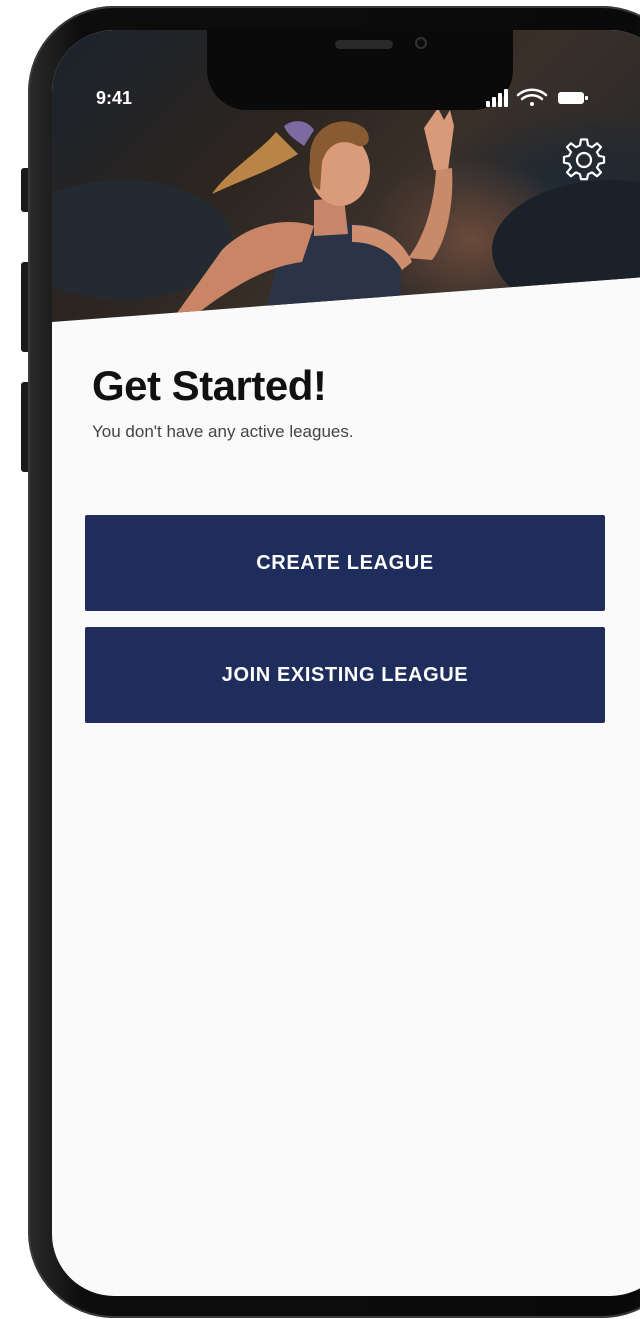 The width and height of the screenshot is (640, 1319). I want to click on front-camera, so click(421, 43).